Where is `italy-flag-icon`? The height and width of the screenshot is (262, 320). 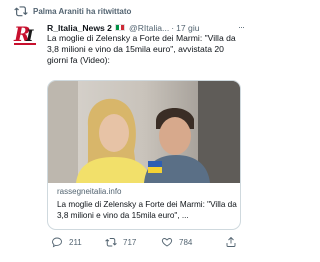 italy-flag-icon is located at coordinates (119, 27).